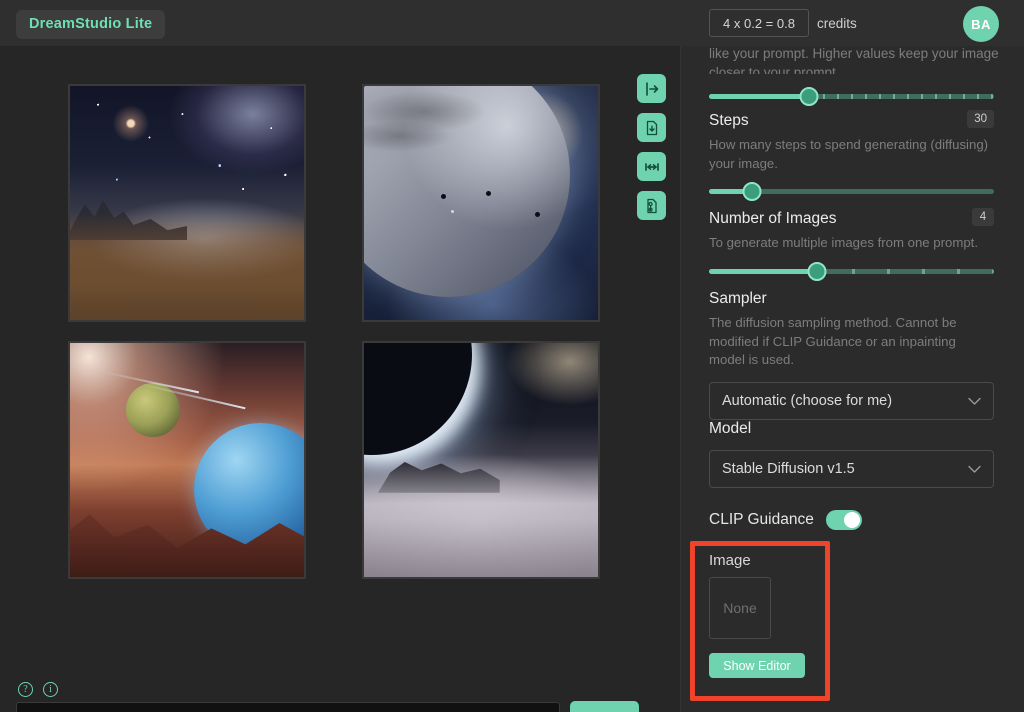 This screenshot has height=712, width=1024. I want to click on starfield, so click(187, 203).